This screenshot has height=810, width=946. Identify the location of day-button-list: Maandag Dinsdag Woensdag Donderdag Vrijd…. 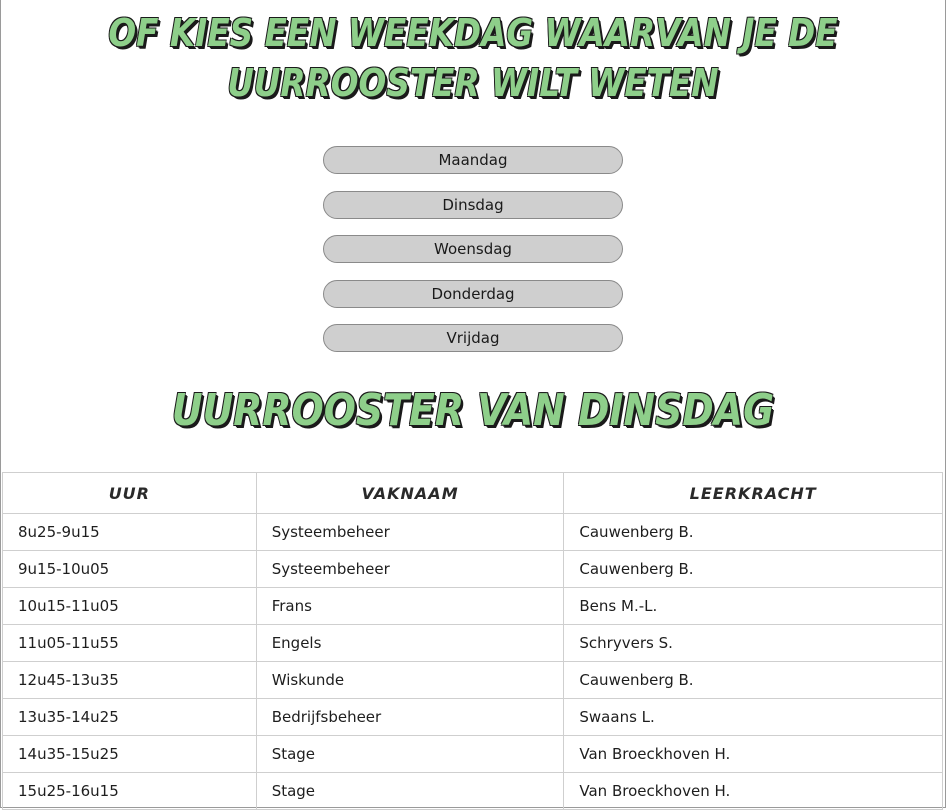
(473, 257).